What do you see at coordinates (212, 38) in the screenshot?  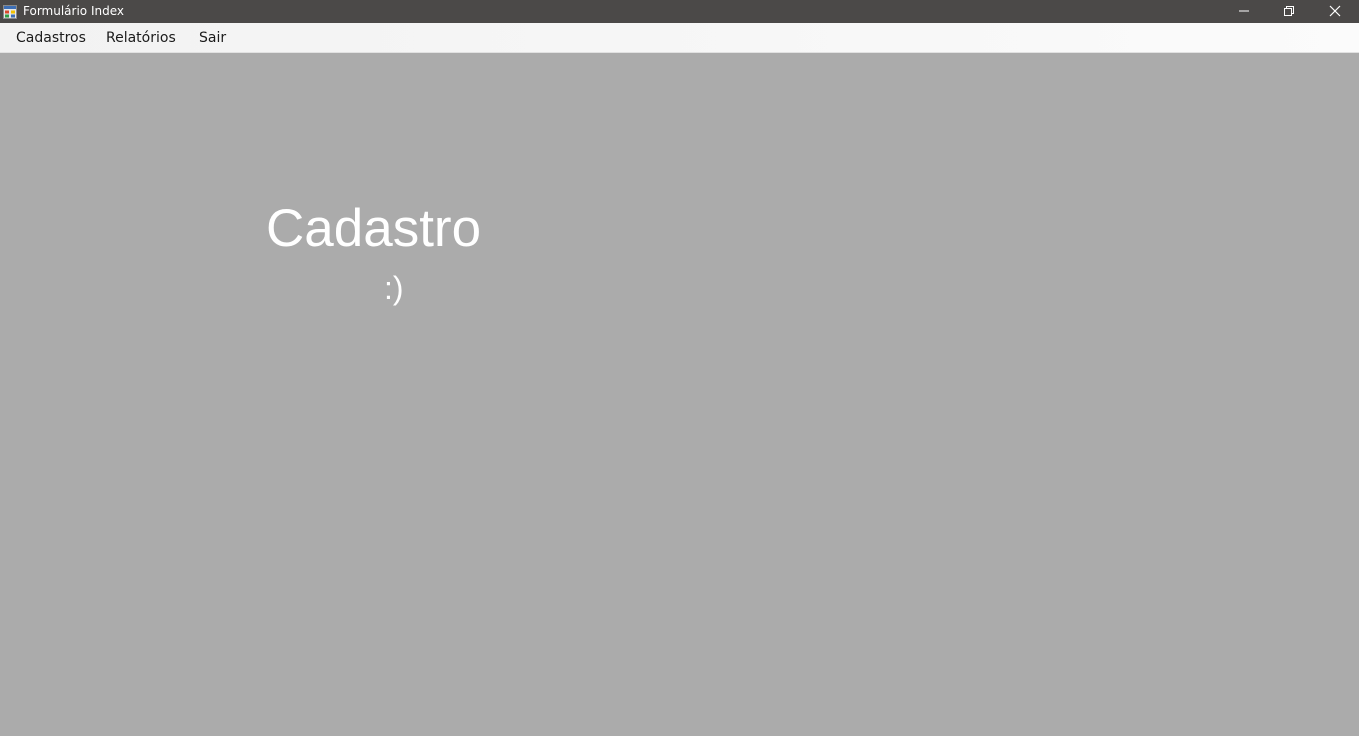 I see `menu-item-sair: Sair` at bounding box center [212, 38].